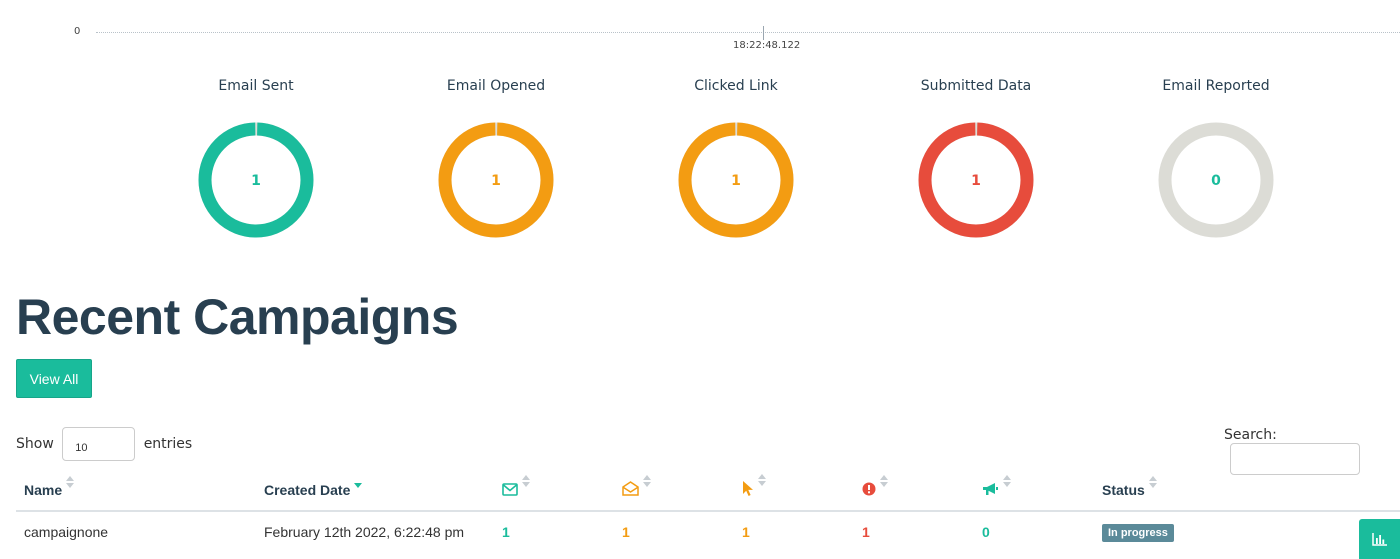 This screenshot has width=1400, height=559. Describe the element at coordinates (1312, 451) in the screenshot. I see `table-search: Search:` at that location.